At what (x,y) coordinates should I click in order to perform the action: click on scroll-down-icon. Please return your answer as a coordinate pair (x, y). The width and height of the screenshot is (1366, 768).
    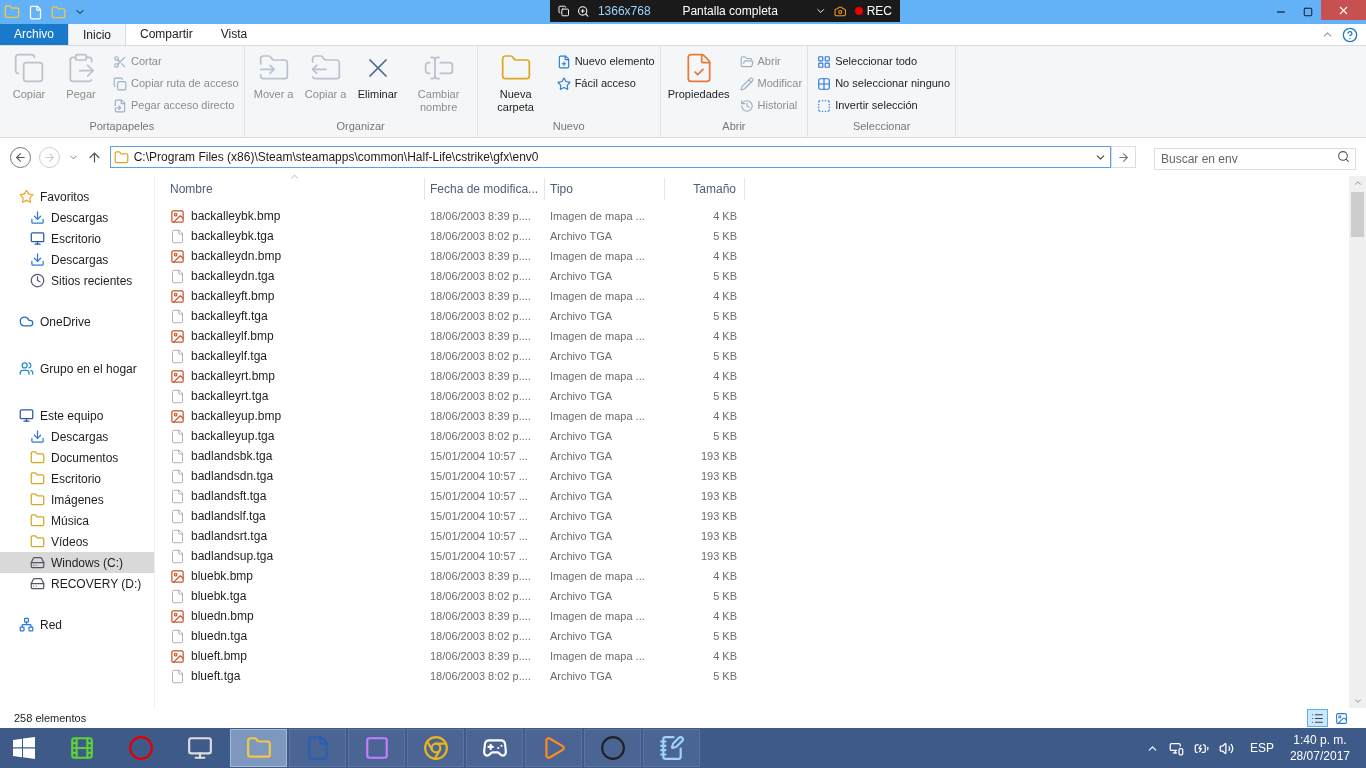
    Looking at the image, I should click on (1357, 701).